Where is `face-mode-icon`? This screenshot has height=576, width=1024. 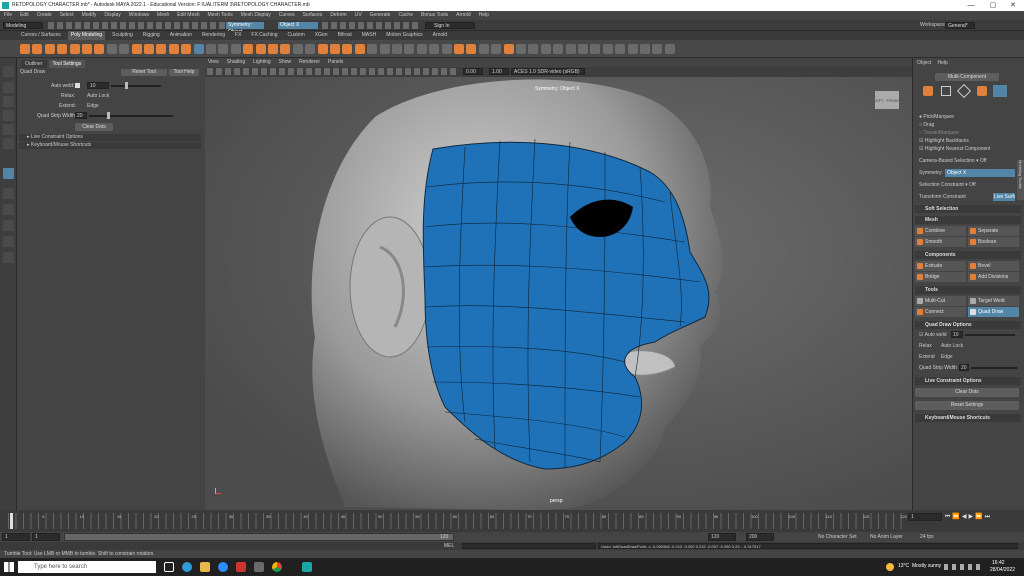 face-mode-icon is located at coordinates (982, 91).